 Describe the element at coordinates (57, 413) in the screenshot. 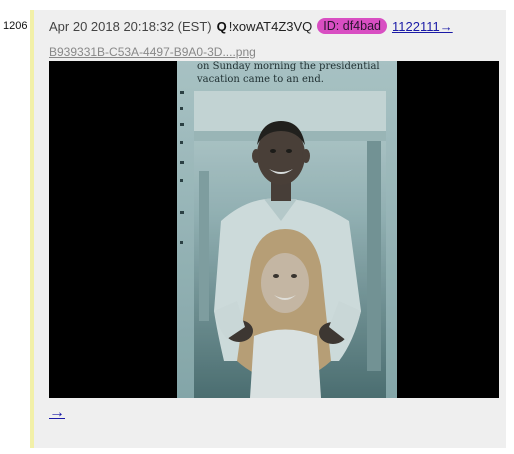

I see `next-post-link: →` at that location.